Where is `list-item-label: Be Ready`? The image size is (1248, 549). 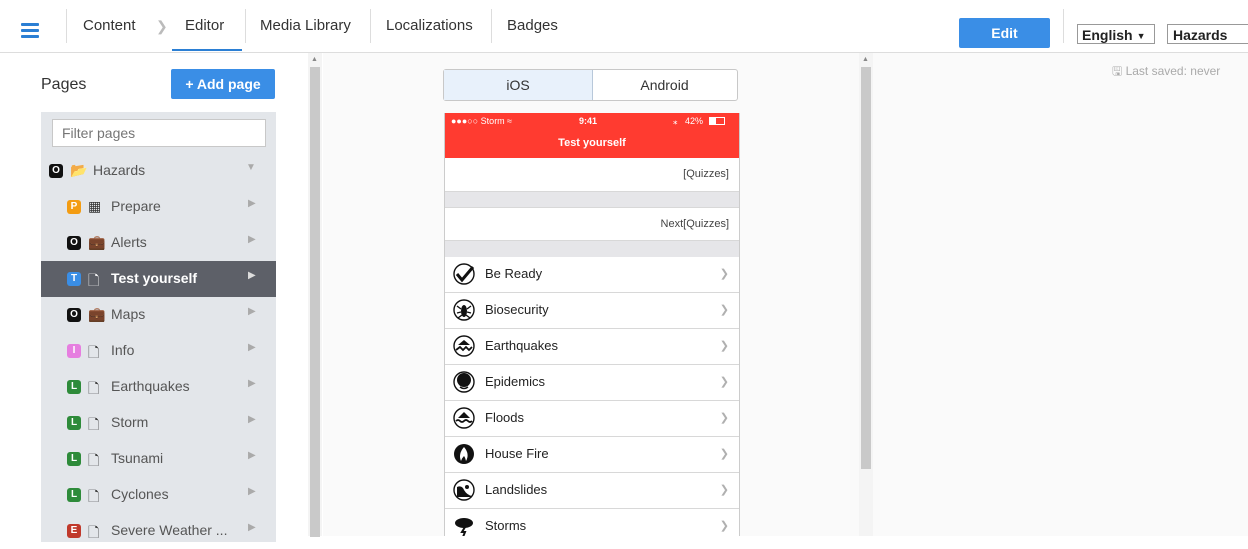
list-item-label: Be Ready is located at coordinates (514, 273).